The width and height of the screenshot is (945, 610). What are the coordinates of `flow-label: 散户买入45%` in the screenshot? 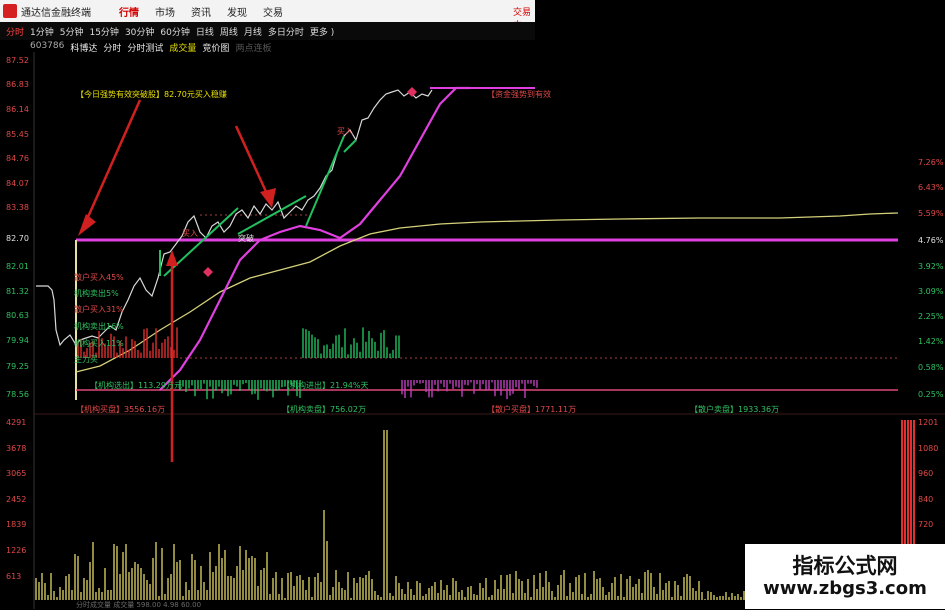 It's located at (99, 277).